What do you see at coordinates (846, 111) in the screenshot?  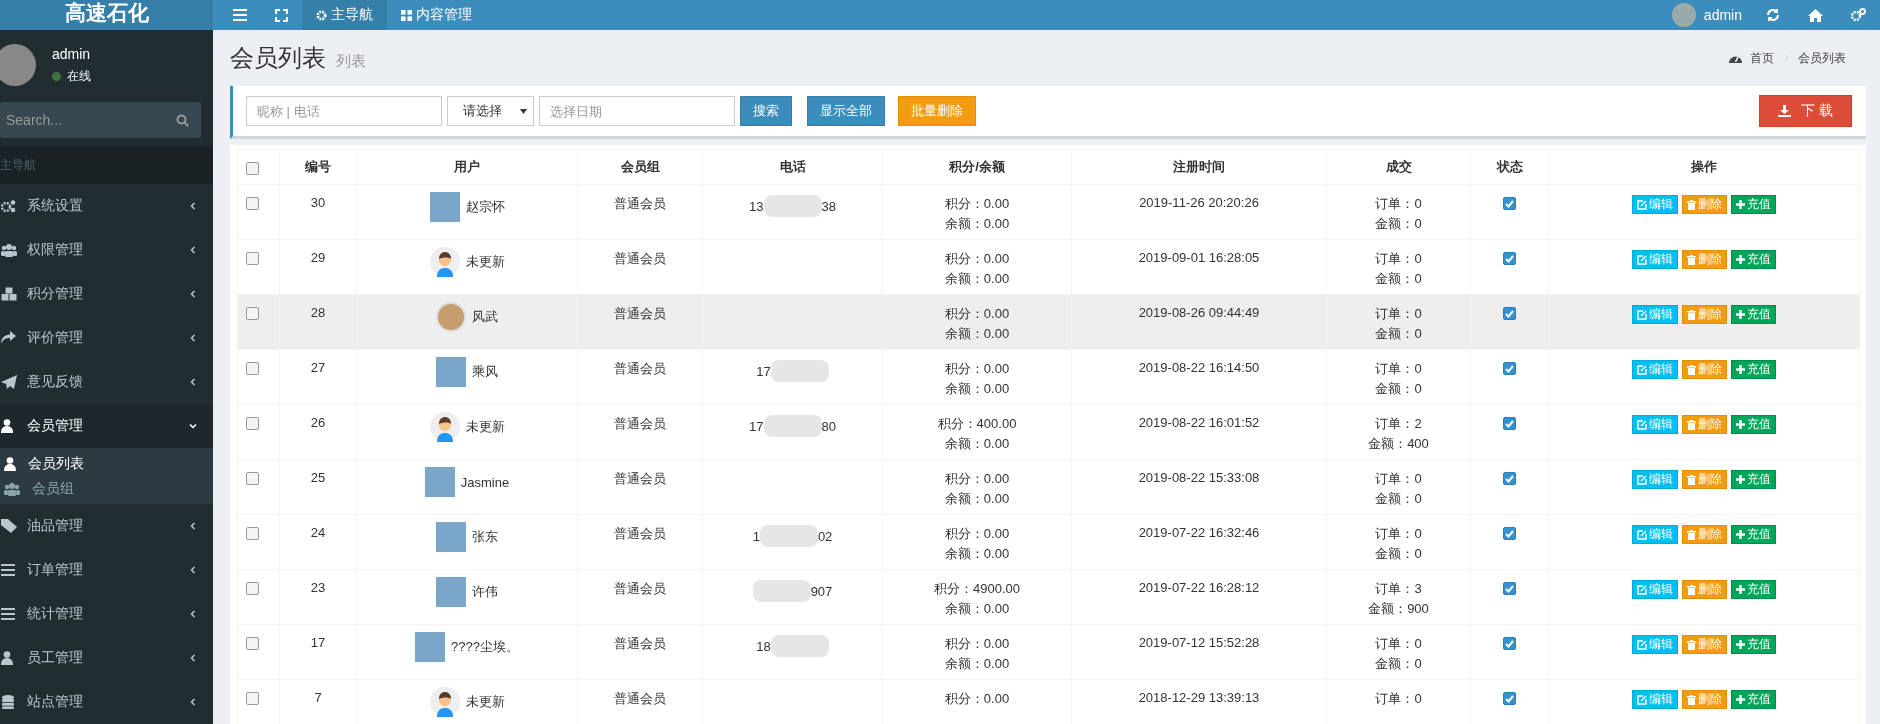 I see `filter-button: 显示全部` at bounding box center [846, 111].